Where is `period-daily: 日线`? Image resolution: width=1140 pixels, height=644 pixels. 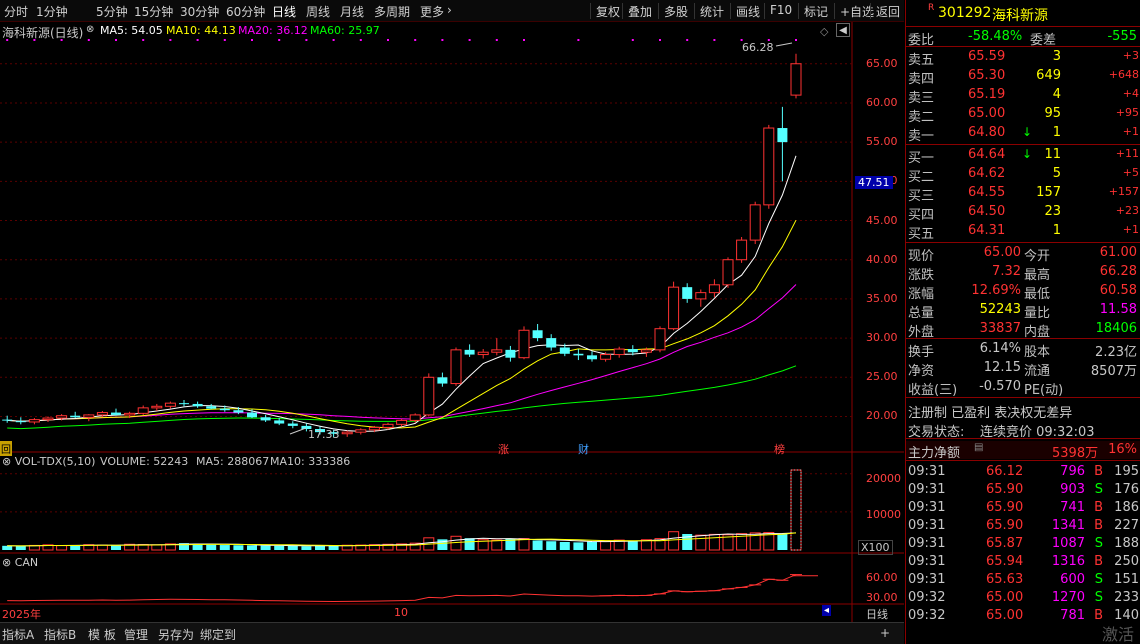
period-daily: 日线 is located at coordinates (284, 11).